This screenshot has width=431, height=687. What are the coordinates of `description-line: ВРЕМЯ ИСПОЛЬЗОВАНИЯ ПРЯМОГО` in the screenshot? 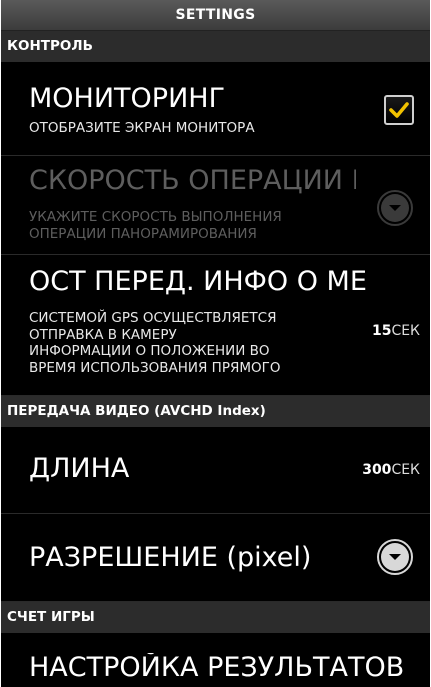 It's located at (155, 367).